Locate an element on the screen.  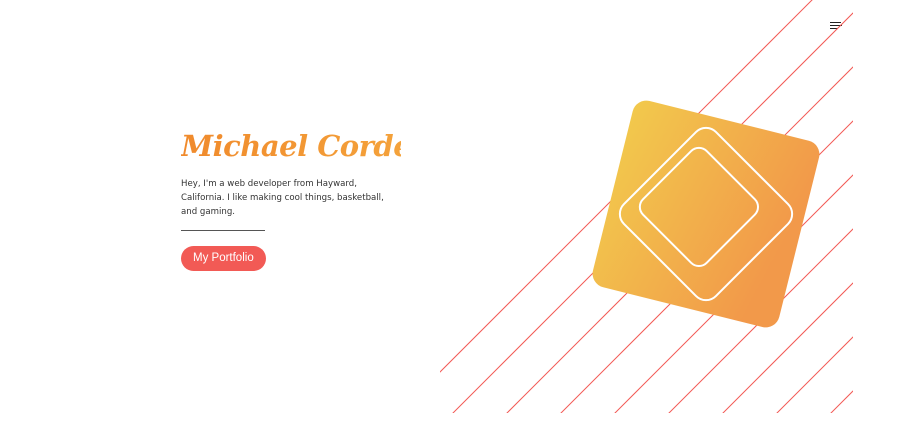
portfolio-button: My Portfolio is located at coordinates (223, 258).